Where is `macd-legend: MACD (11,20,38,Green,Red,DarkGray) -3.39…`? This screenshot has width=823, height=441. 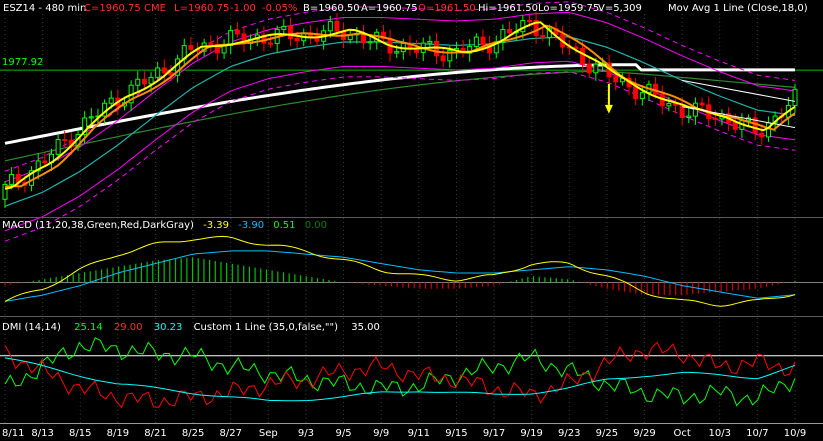
macd-legend: MACD (11,20,38,Green,Red,DarkGray) -3.39… is located at coordinates (164, 225).